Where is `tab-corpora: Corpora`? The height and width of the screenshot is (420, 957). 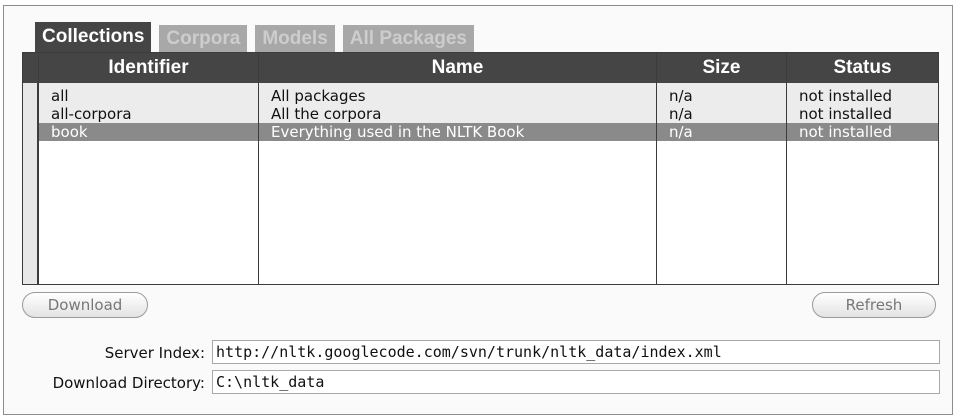 tab-corpora: Corpora is located at coordinates (203, 38).